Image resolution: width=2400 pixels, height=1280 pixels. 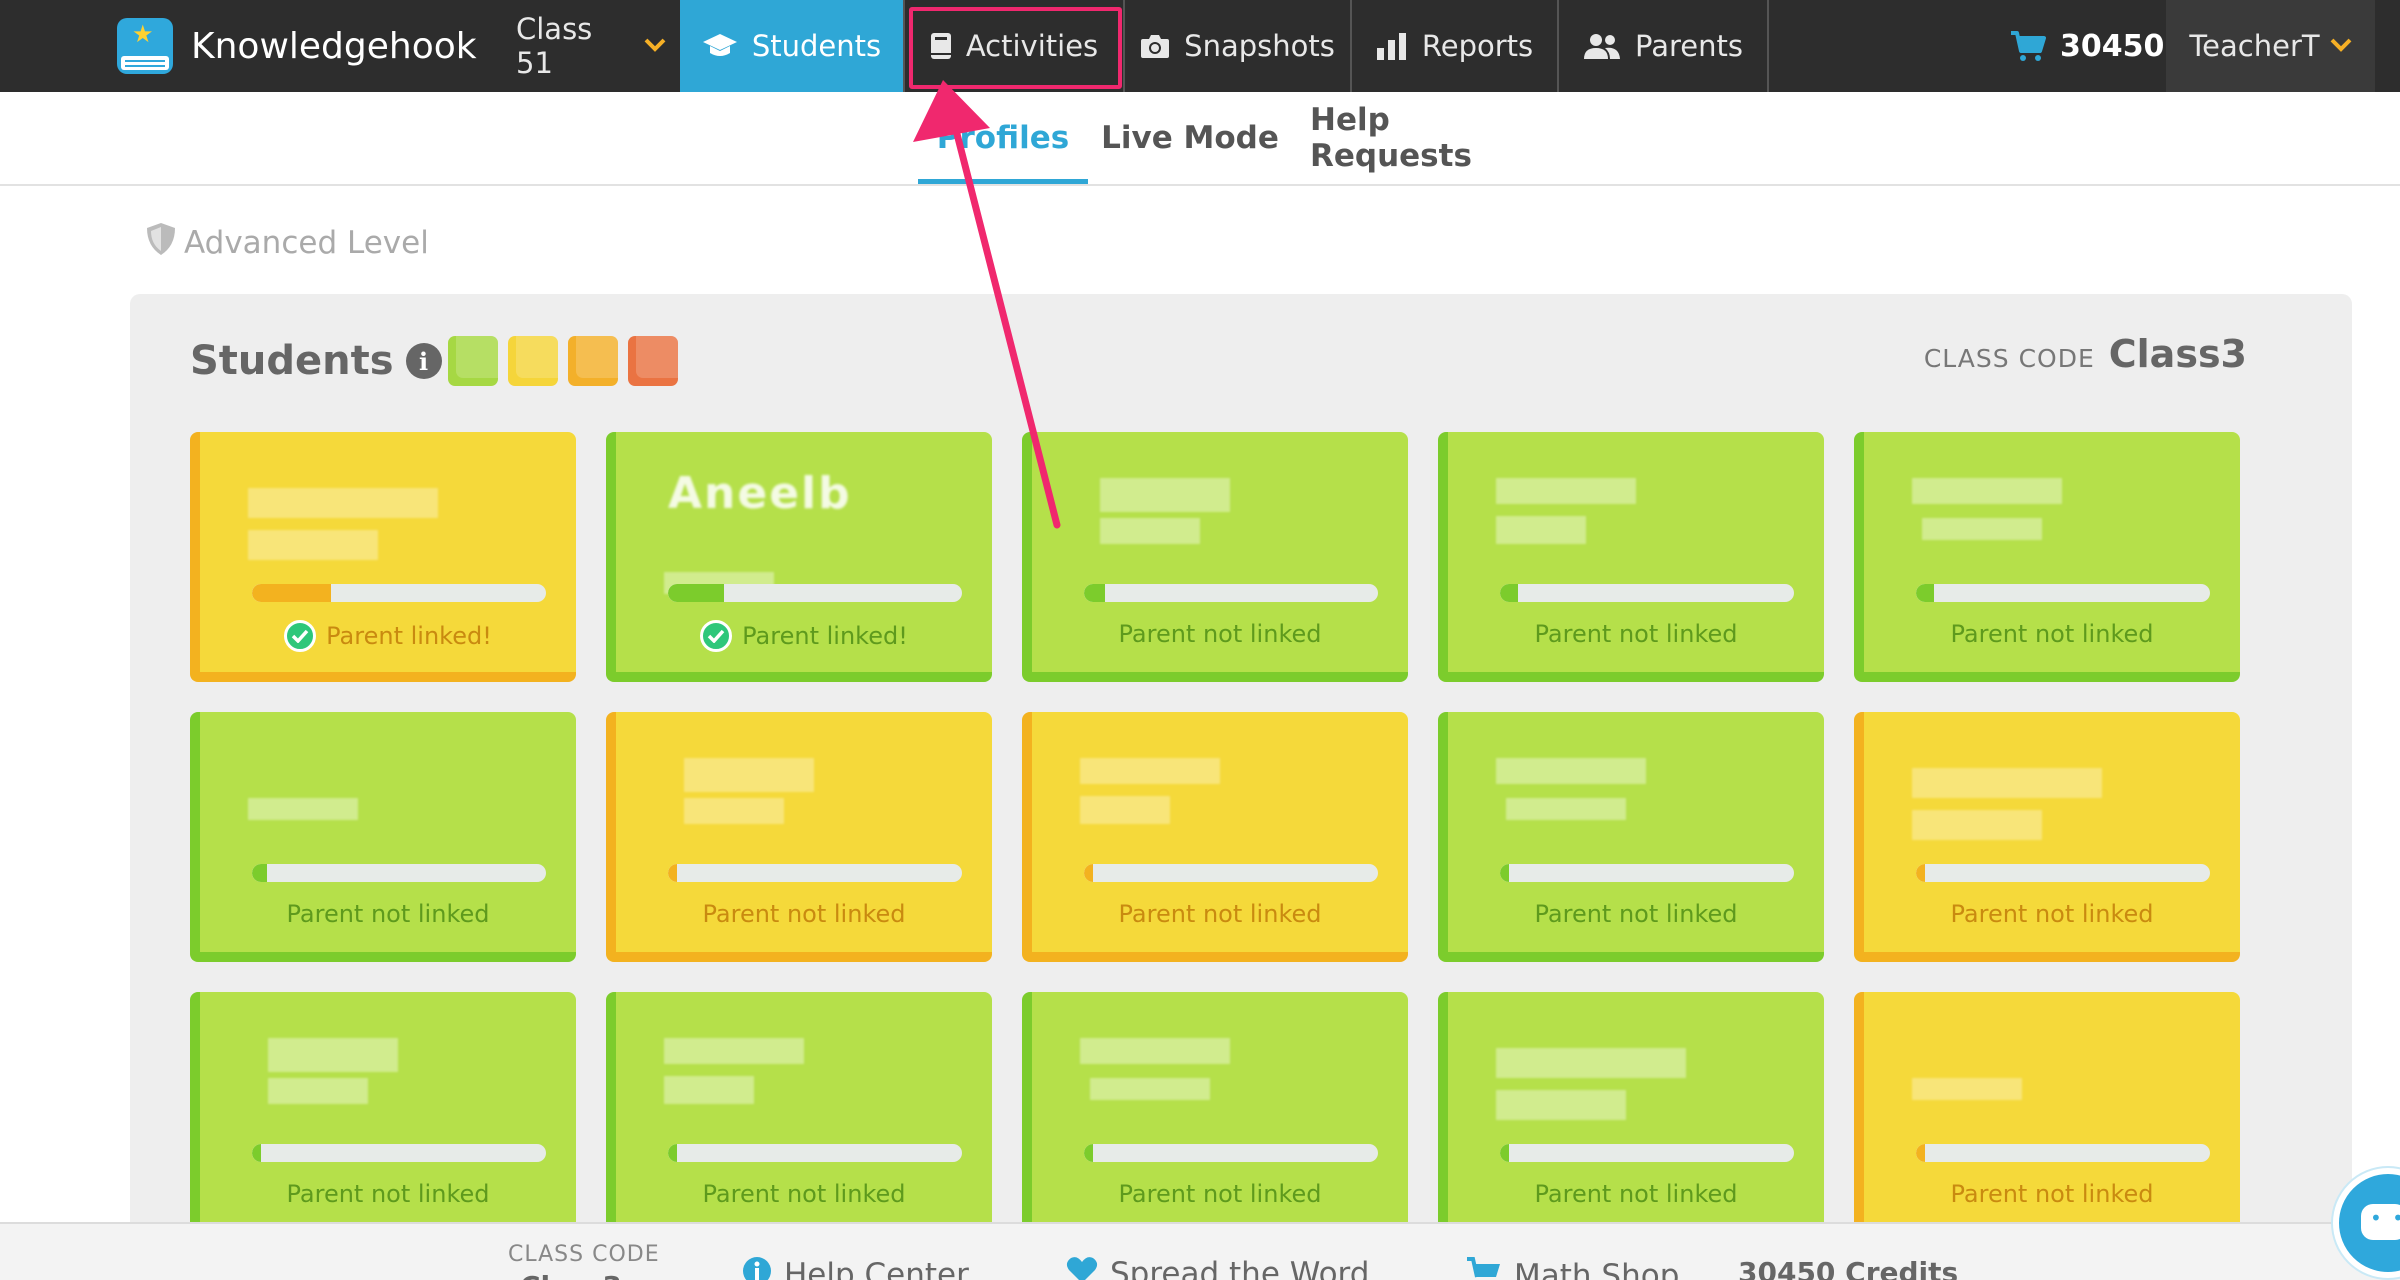 I want to click on bar-chart-icon, so click(x=1392, y=46).